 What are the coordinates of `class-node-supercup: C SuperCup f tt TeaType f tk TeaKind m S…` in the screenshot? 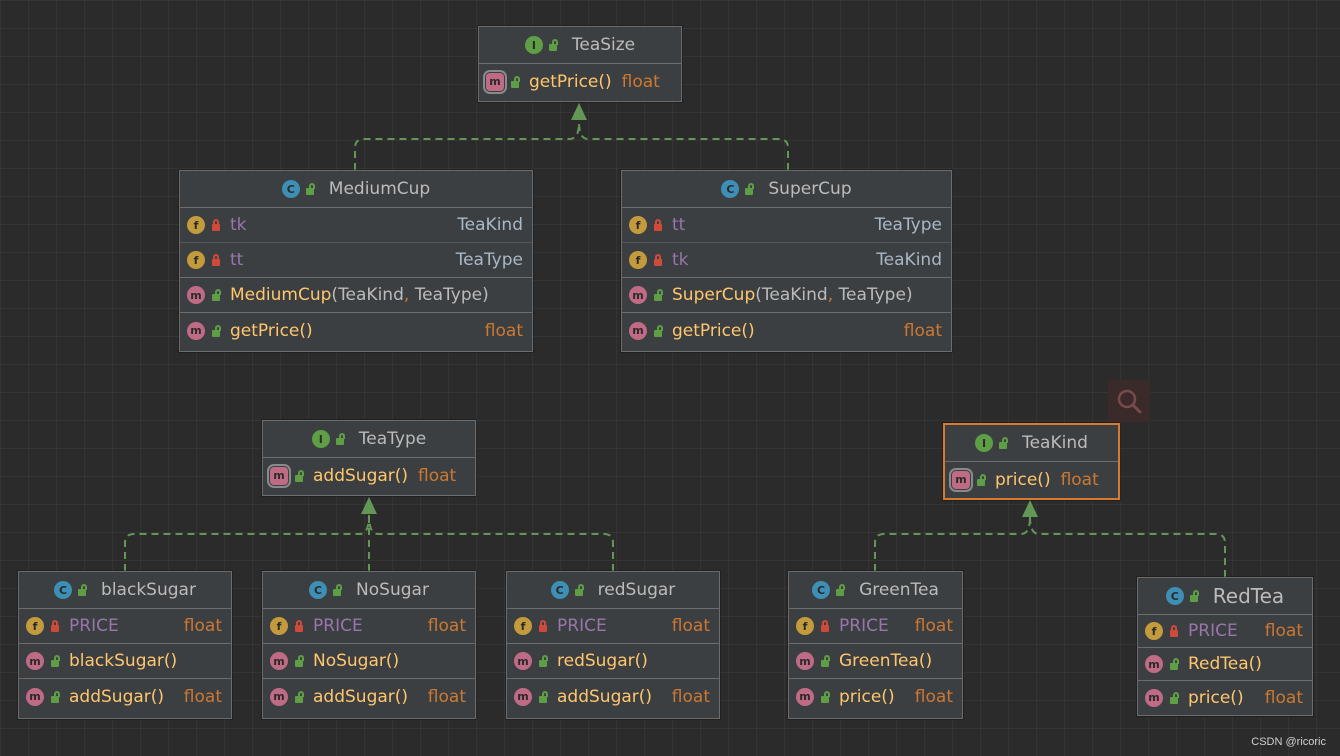 It's located at (786, 261).